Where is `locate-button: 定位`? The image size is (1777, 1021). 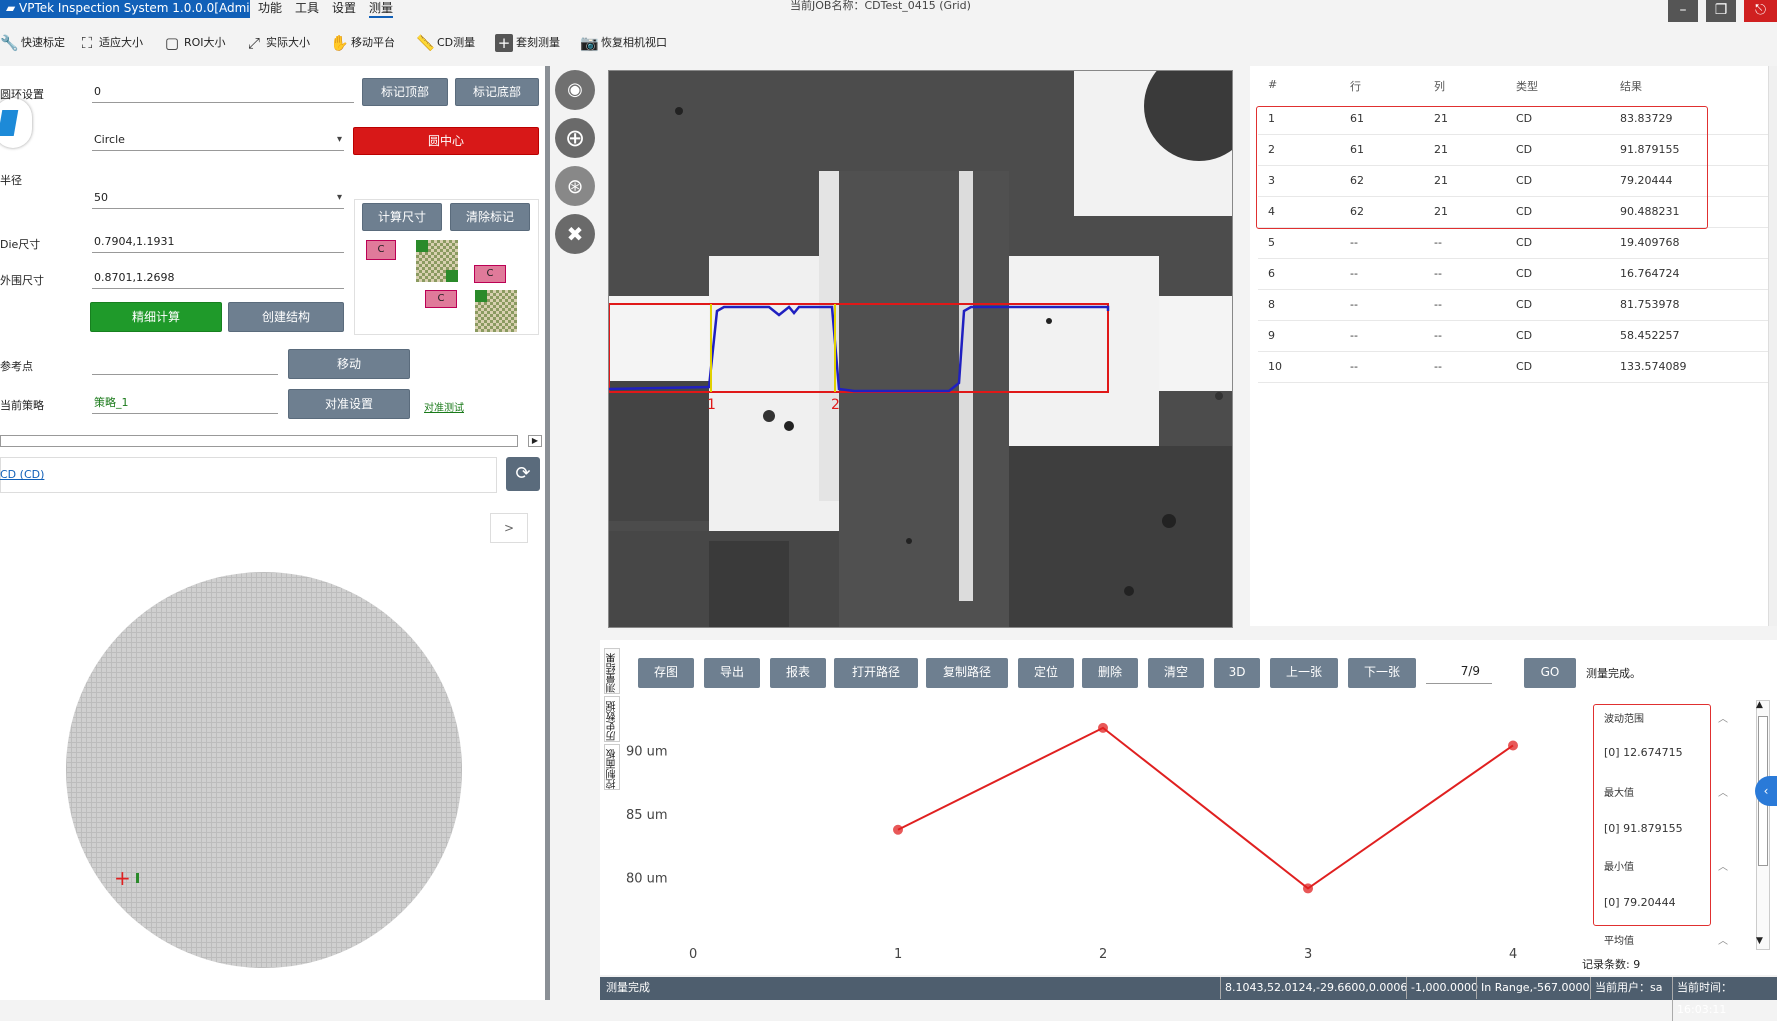
locate-button: 定位 is located at coordinates (1046, 673).